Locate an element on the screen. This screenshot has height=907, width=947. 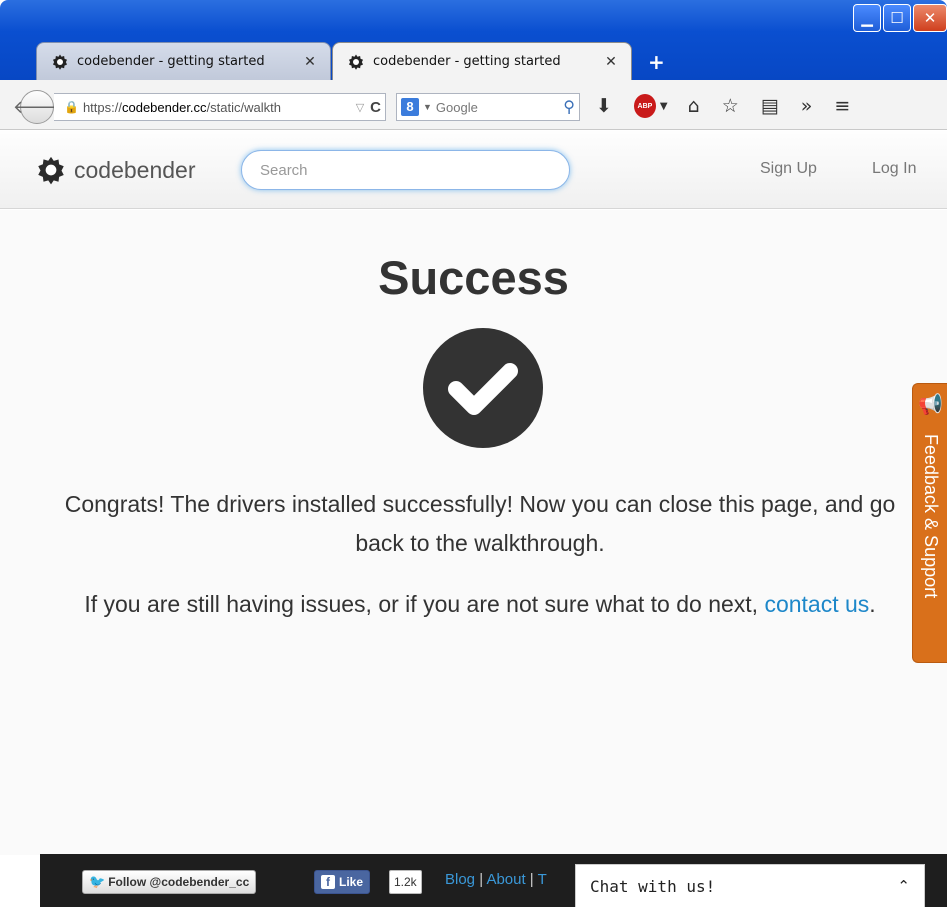
log-in-link: Log In is located at coordinates (894, 169).